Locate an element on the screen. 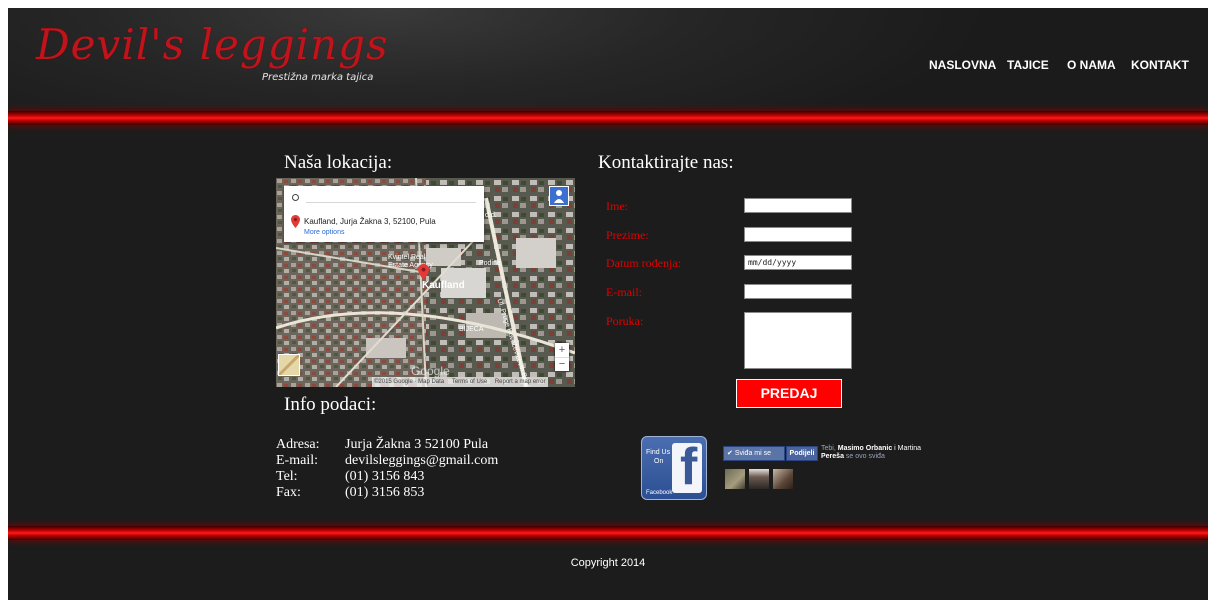 This screenshot has height=600, width=1212. find-us-text: Find Us is located at coordinates (658, 452).